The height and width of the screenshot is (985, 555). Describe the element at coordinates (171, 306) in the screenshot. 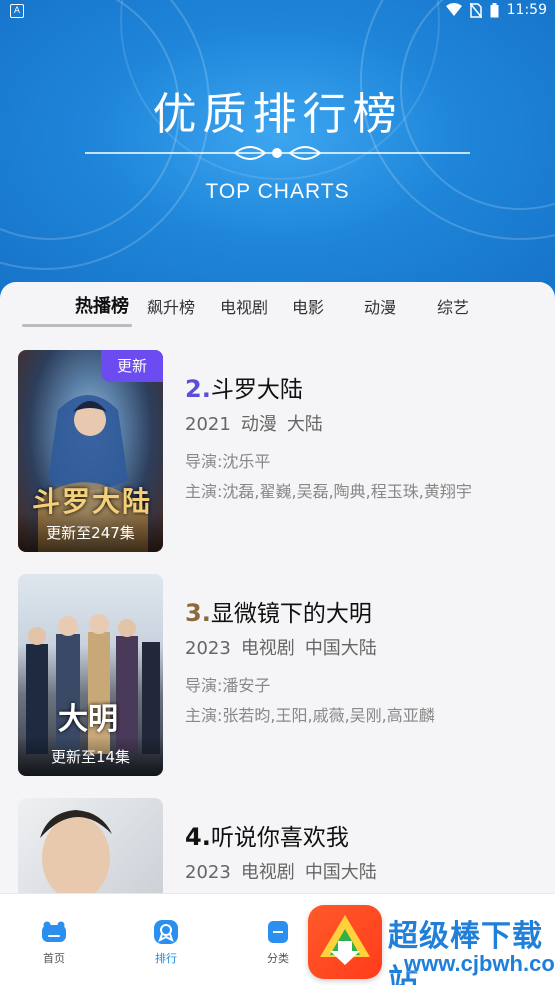

I see `tab-rising: 飙升榜` at that location.